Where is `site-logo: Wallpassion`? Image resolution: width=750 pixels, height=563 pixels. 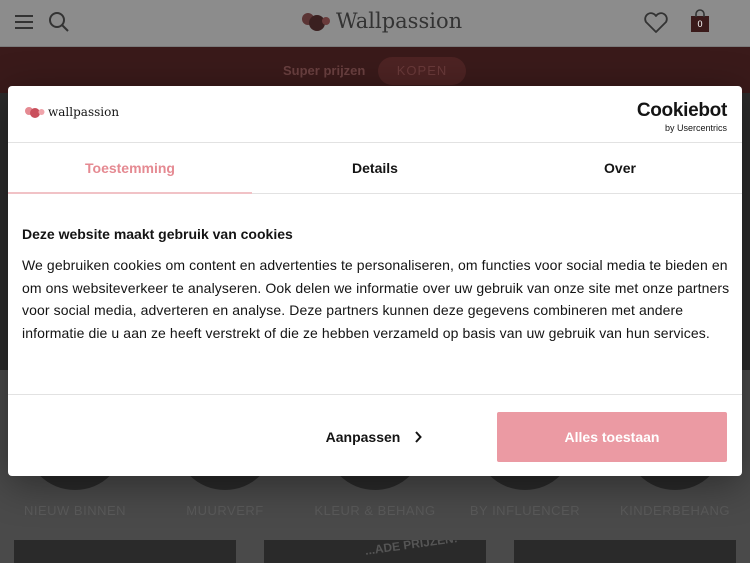
site-logo: Wallpassion is located at coordinates (381, 21).